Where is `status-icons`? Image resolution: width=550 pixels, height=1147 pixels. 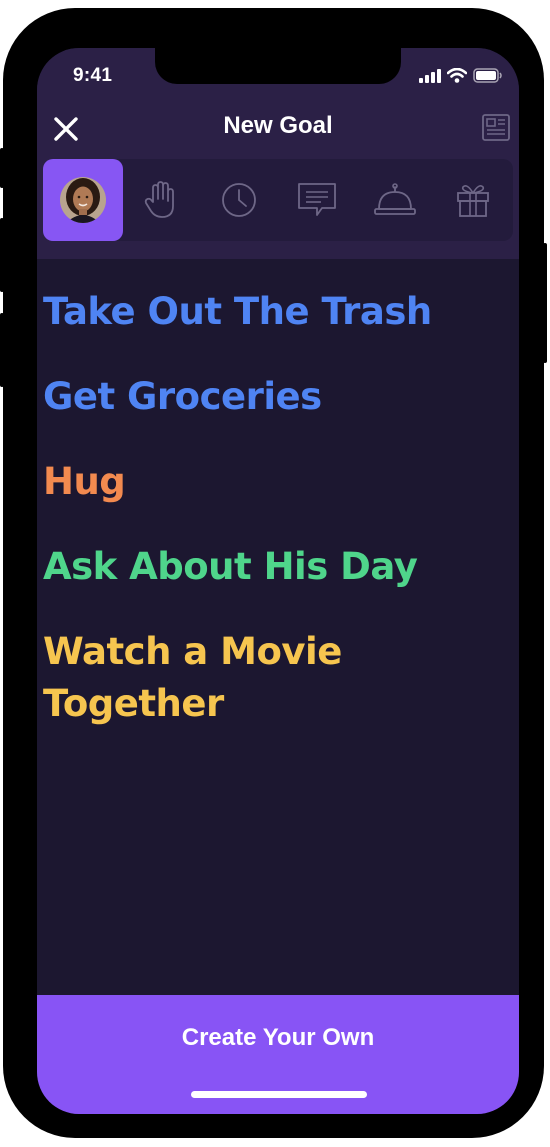 status-icons is located at coordinates (461, 75).